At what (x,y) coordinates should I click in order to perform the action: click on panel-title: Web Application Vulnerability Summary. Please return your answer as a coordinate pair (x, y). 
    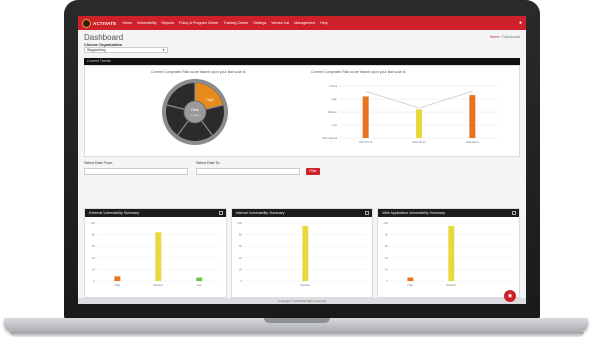
    Looking at the image, I should click on (413, 213).